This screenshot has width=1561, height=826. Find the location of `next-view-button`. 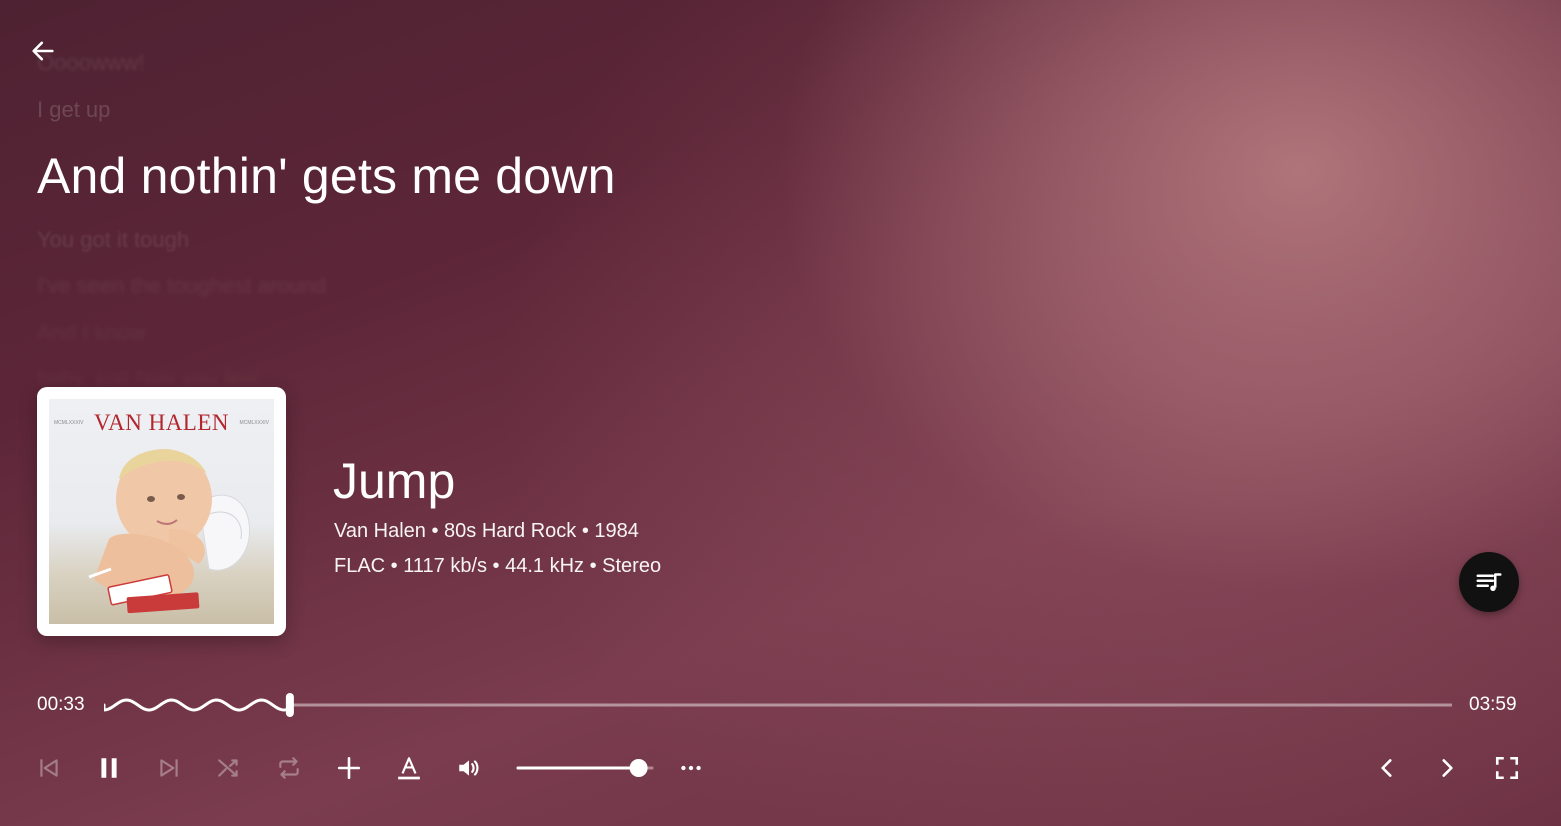

next-view-button is located at coordinates (1447, 768).